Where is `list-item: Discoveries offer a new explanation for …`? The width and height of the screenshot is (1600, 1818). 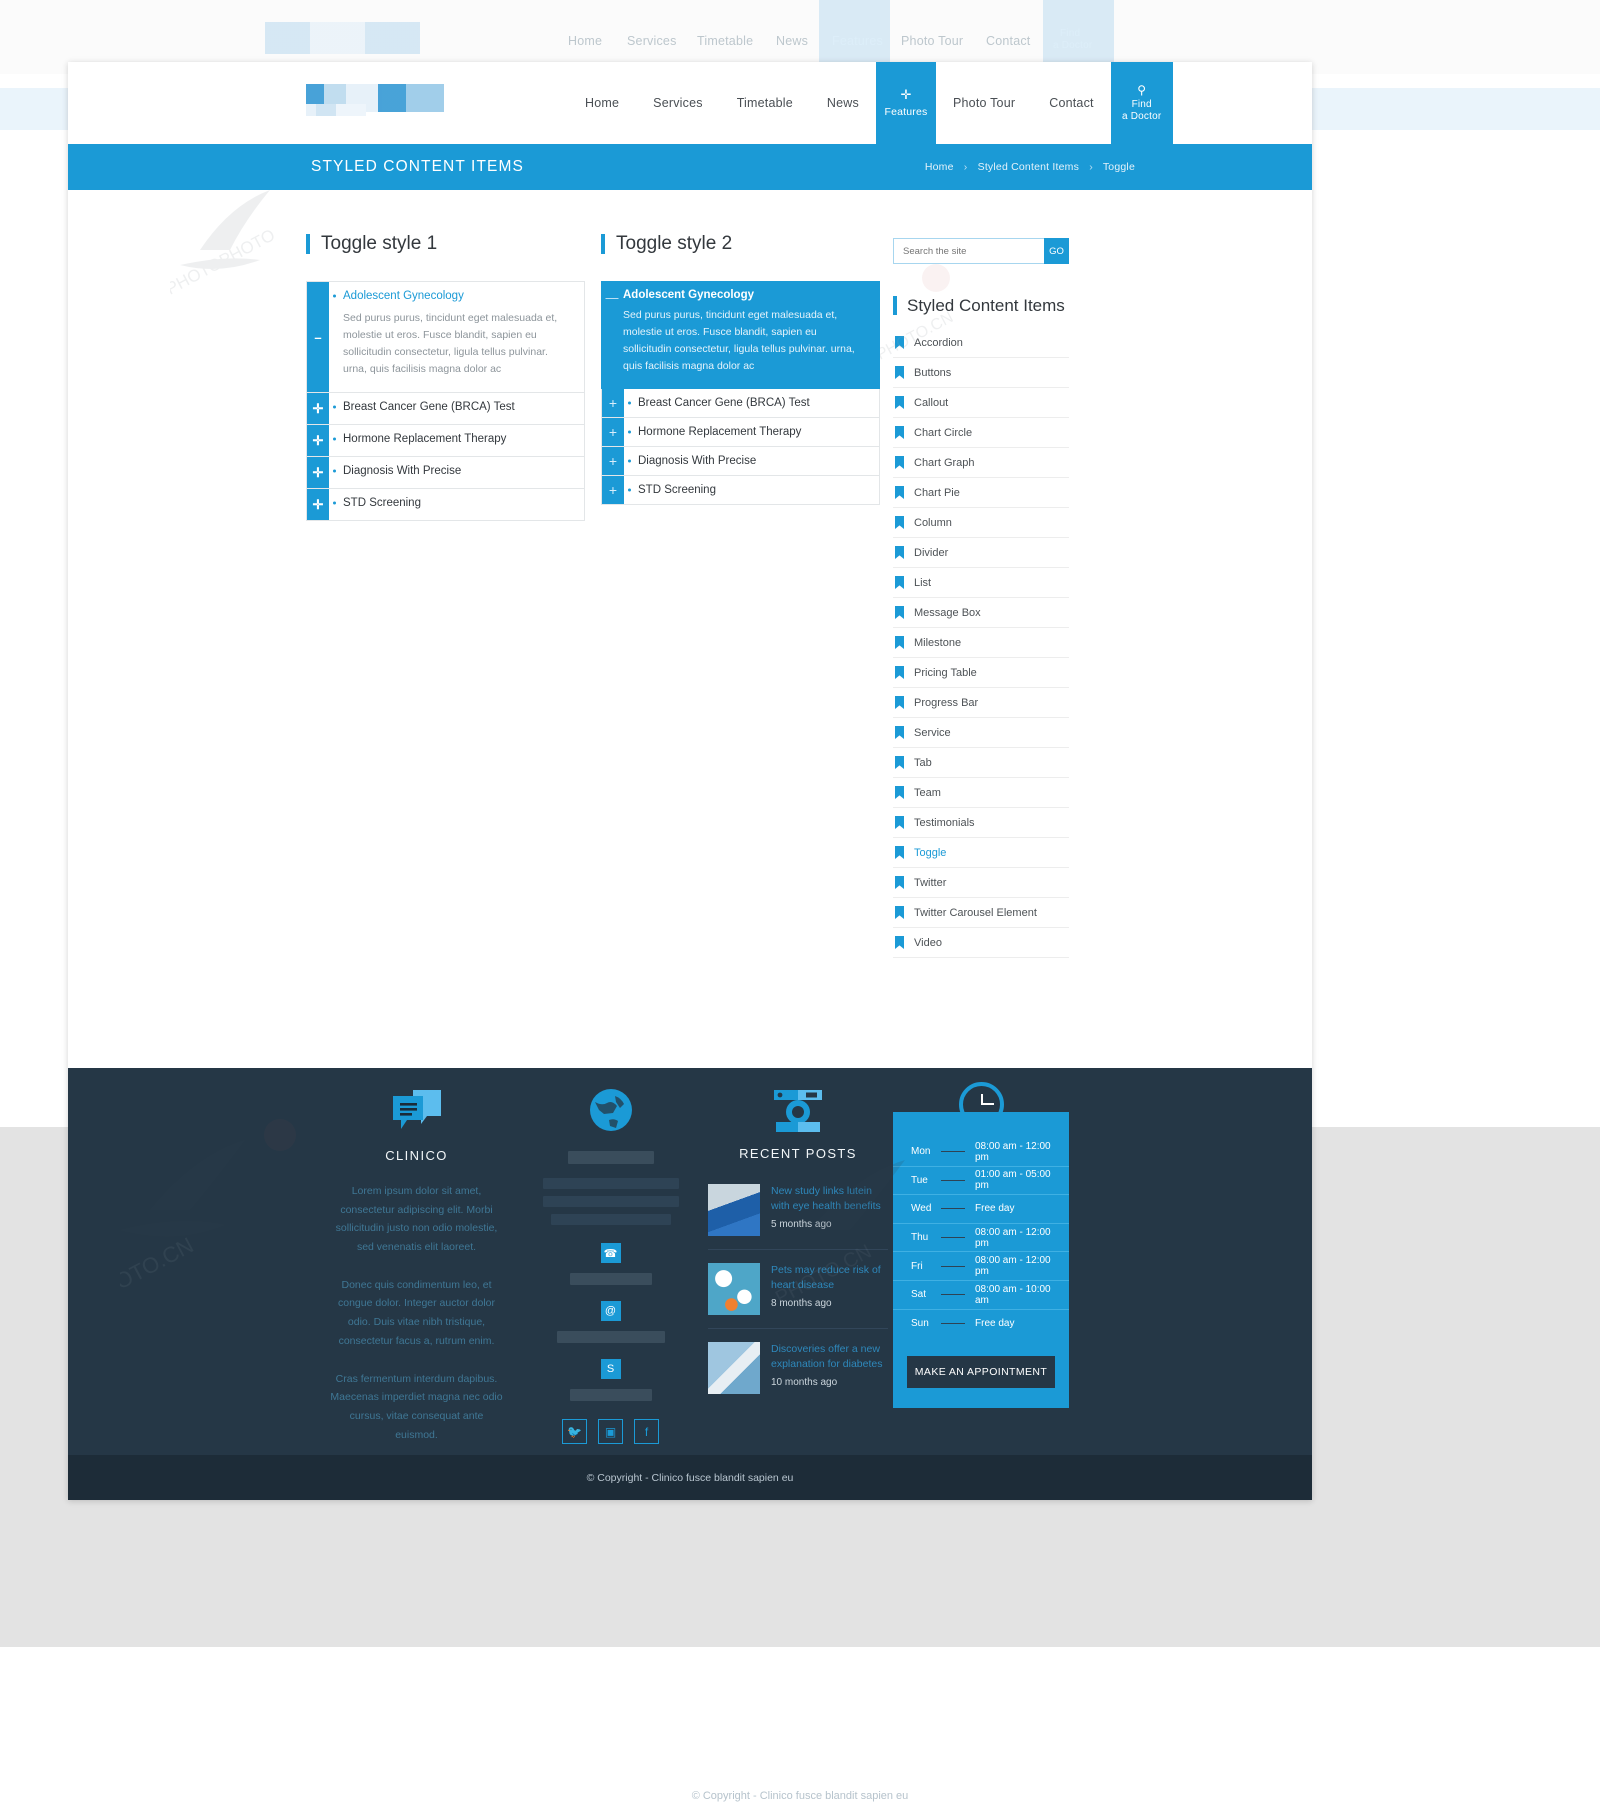
list-item: Discoveries offer a new explanation for … is located at coordinates (798, 1368).